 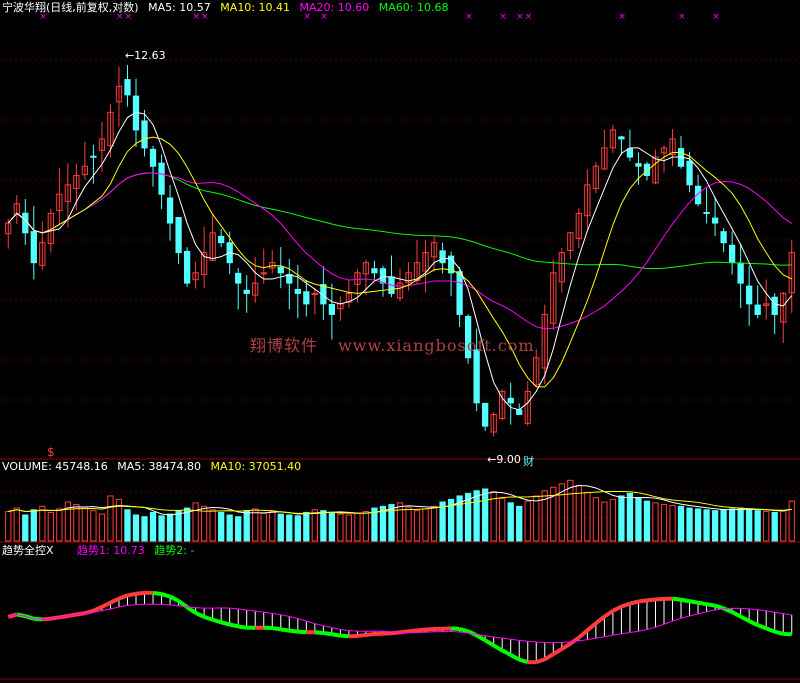 I want to click on ma20-legend: MA20: 10.60, so click(x=334, y=7).